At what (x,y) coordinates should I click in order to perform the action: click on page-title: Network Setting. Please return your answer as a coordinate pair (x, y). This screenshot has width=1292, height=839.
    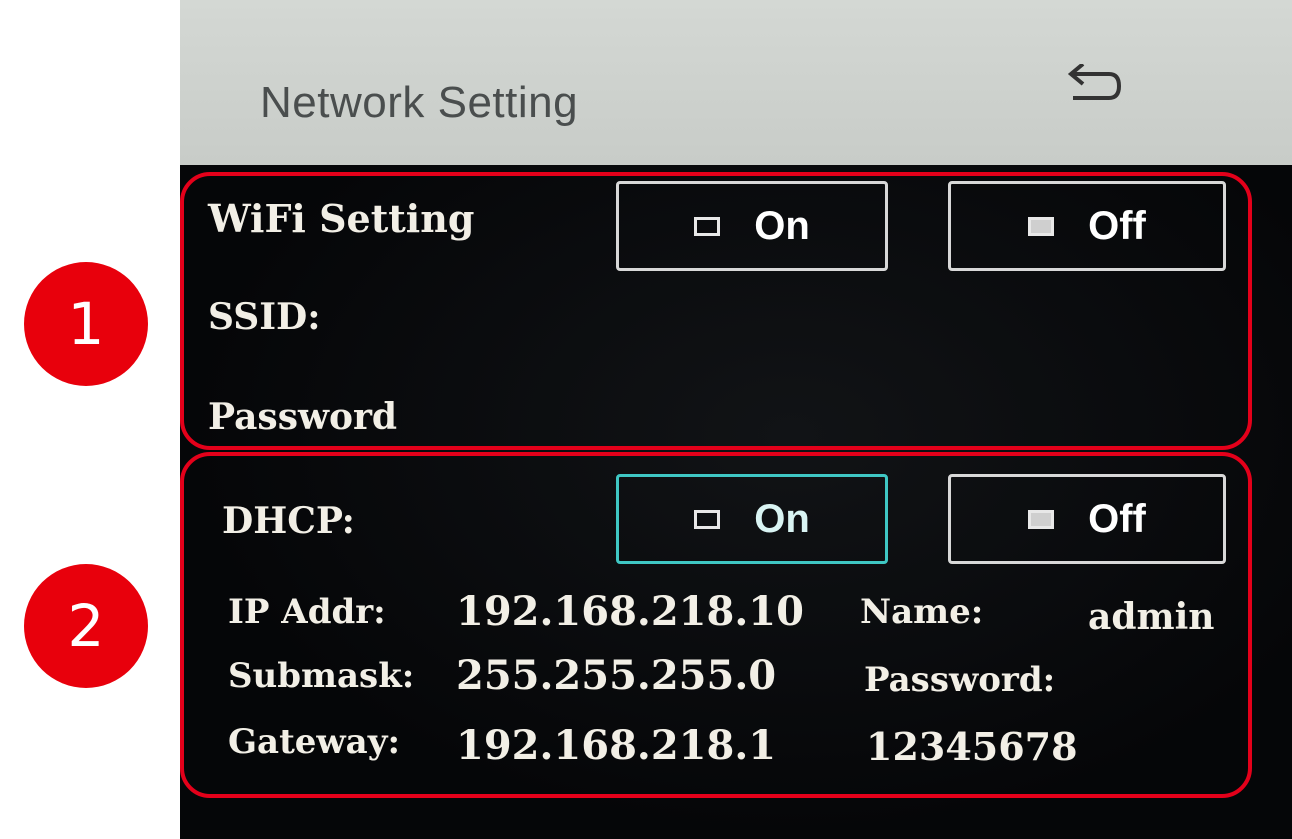
    Looking at the image, I should click on (419, 102).